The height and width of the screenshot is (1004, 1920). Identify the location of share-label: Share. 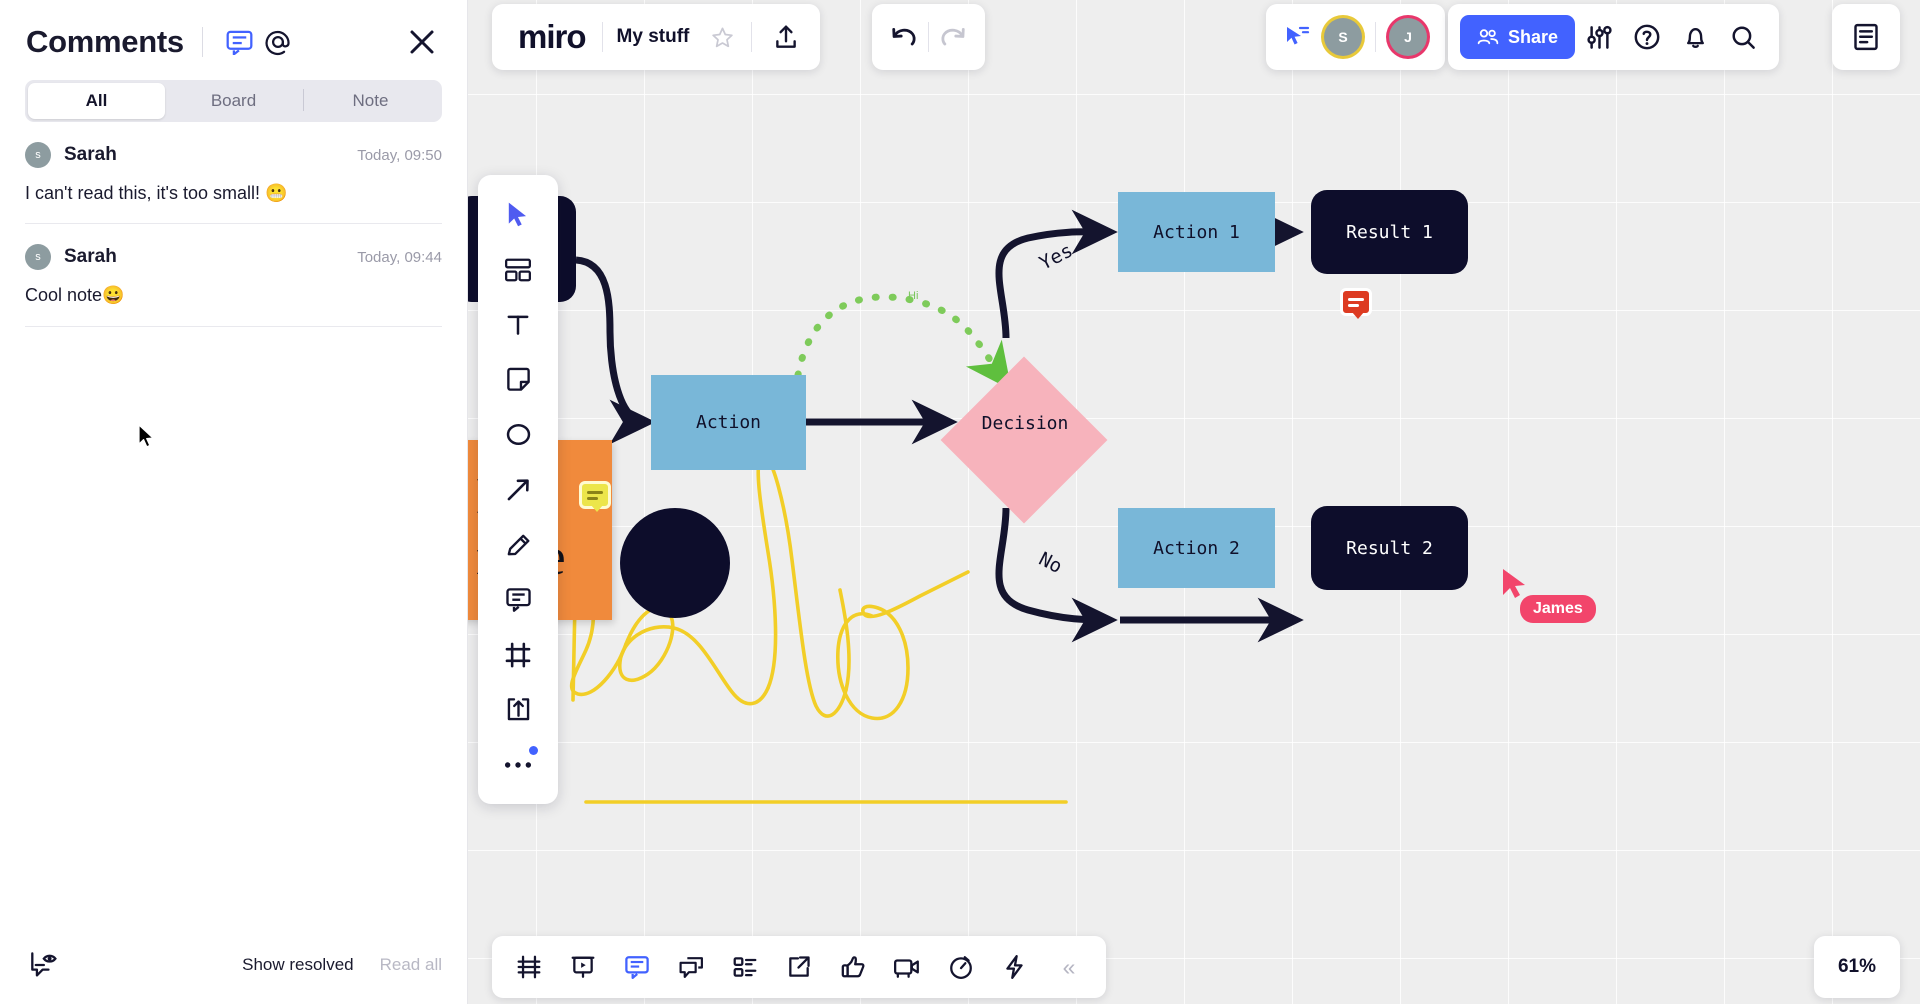
(1533, 36).